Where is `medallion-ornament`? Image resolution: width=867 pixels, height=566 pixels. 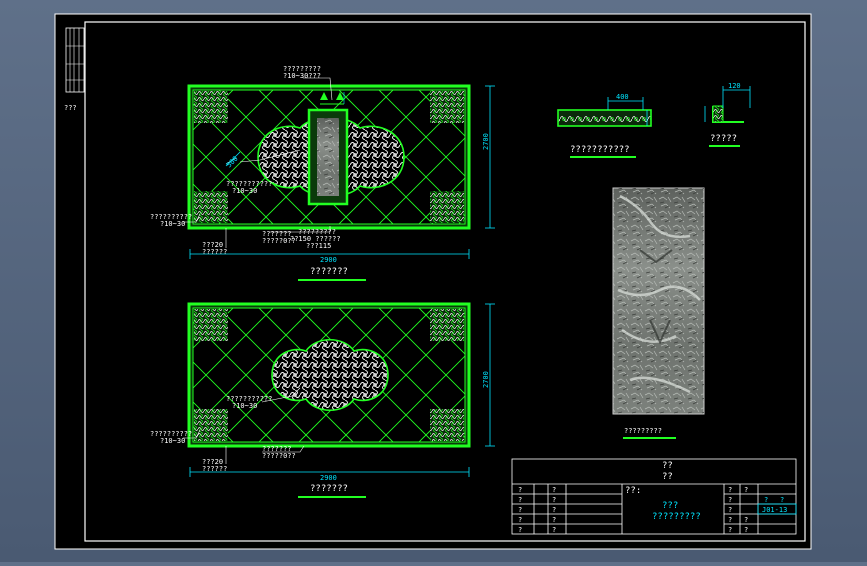
medallion-ornament is located at coordinates (330, 375).